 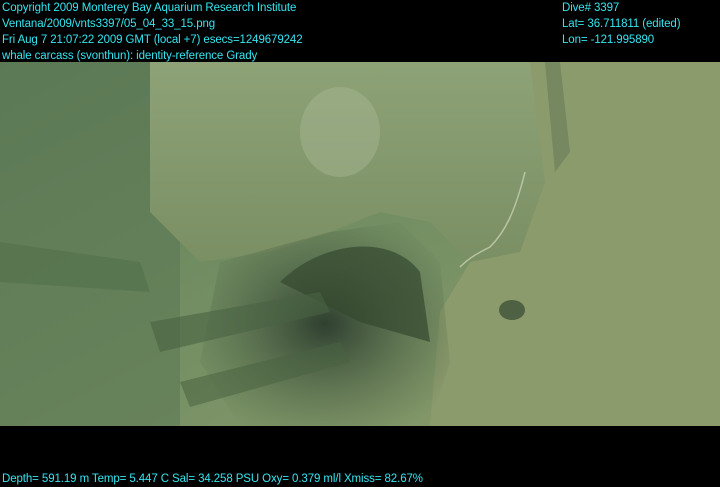 I want to click on latitude: Lat= 36.711811 (edited), so click(x=621, y=24).